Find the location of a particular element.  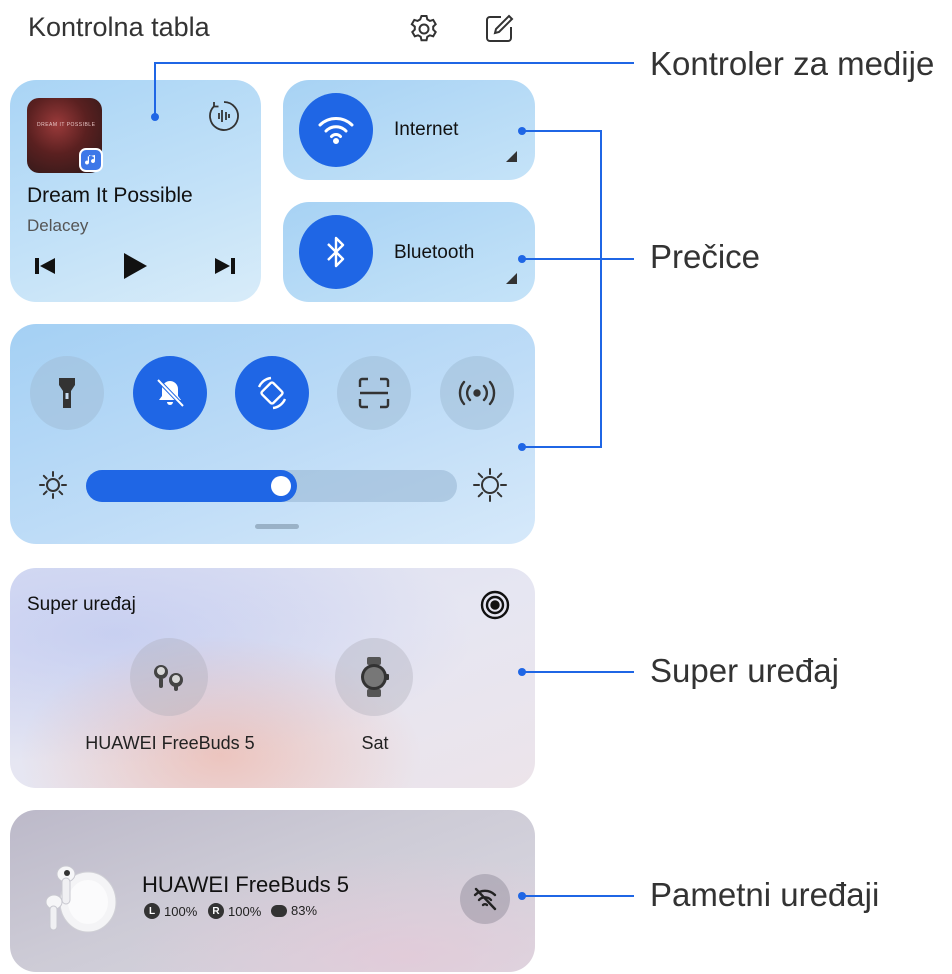

callout-line-smart is located at coordinates (578, 896).